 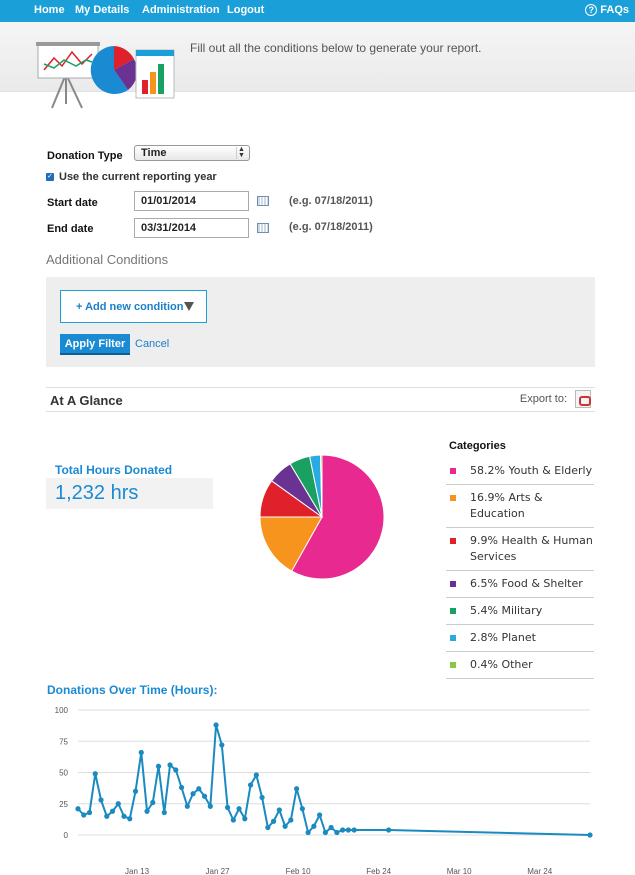 What do you see at coordinates (583, 399) in the screenshot?
I see `pdf-export-icon` at bounding box center [583, 399].